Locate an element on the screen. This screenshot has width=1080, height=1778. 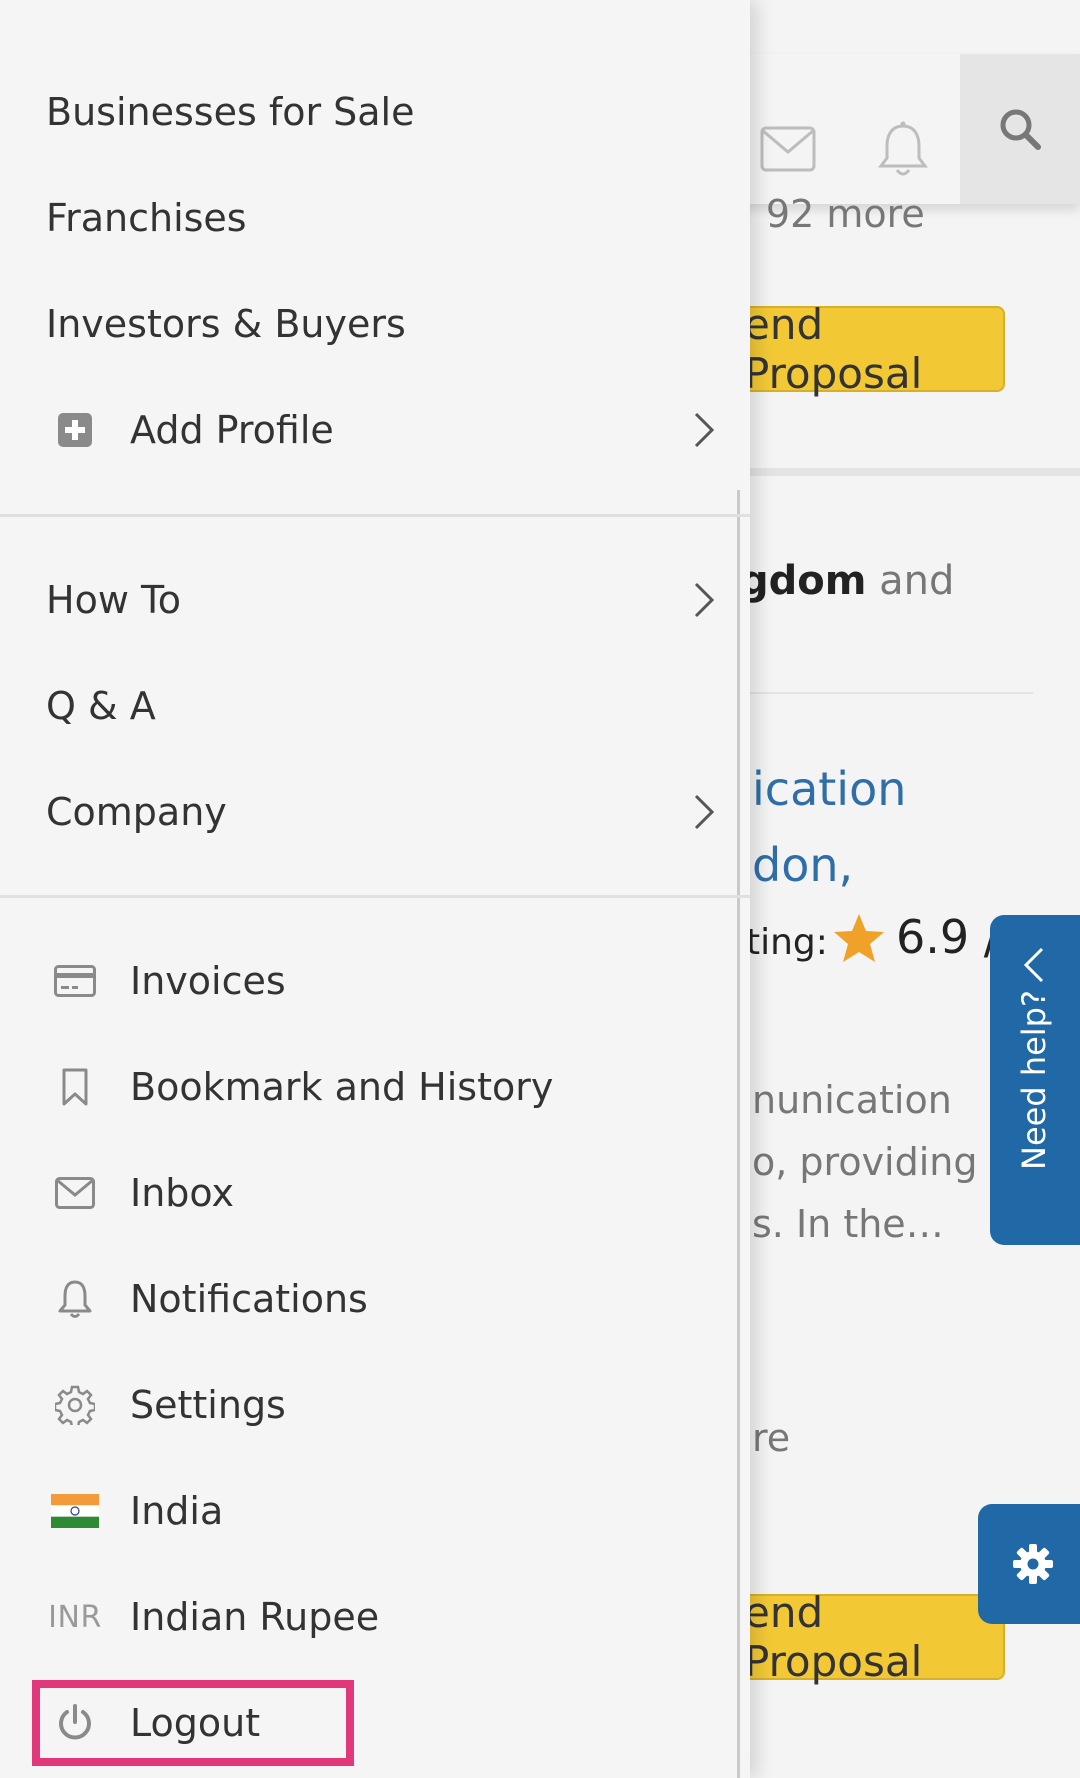
settings-float-button is located at coordinates (1029, 1564).